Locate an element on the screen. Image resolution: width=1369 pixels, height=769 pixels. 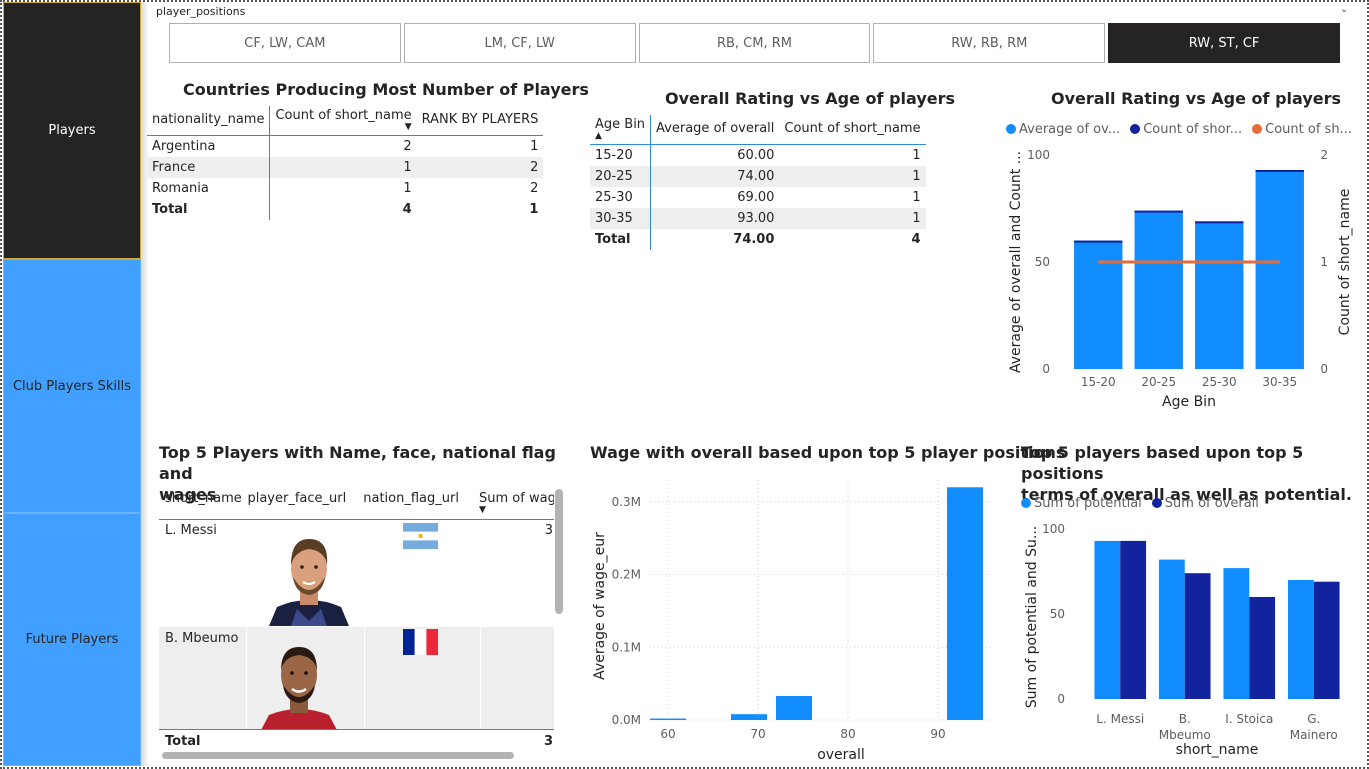
slicer-option-5: RW, ST, CF is located at coordinates (1224, 43).